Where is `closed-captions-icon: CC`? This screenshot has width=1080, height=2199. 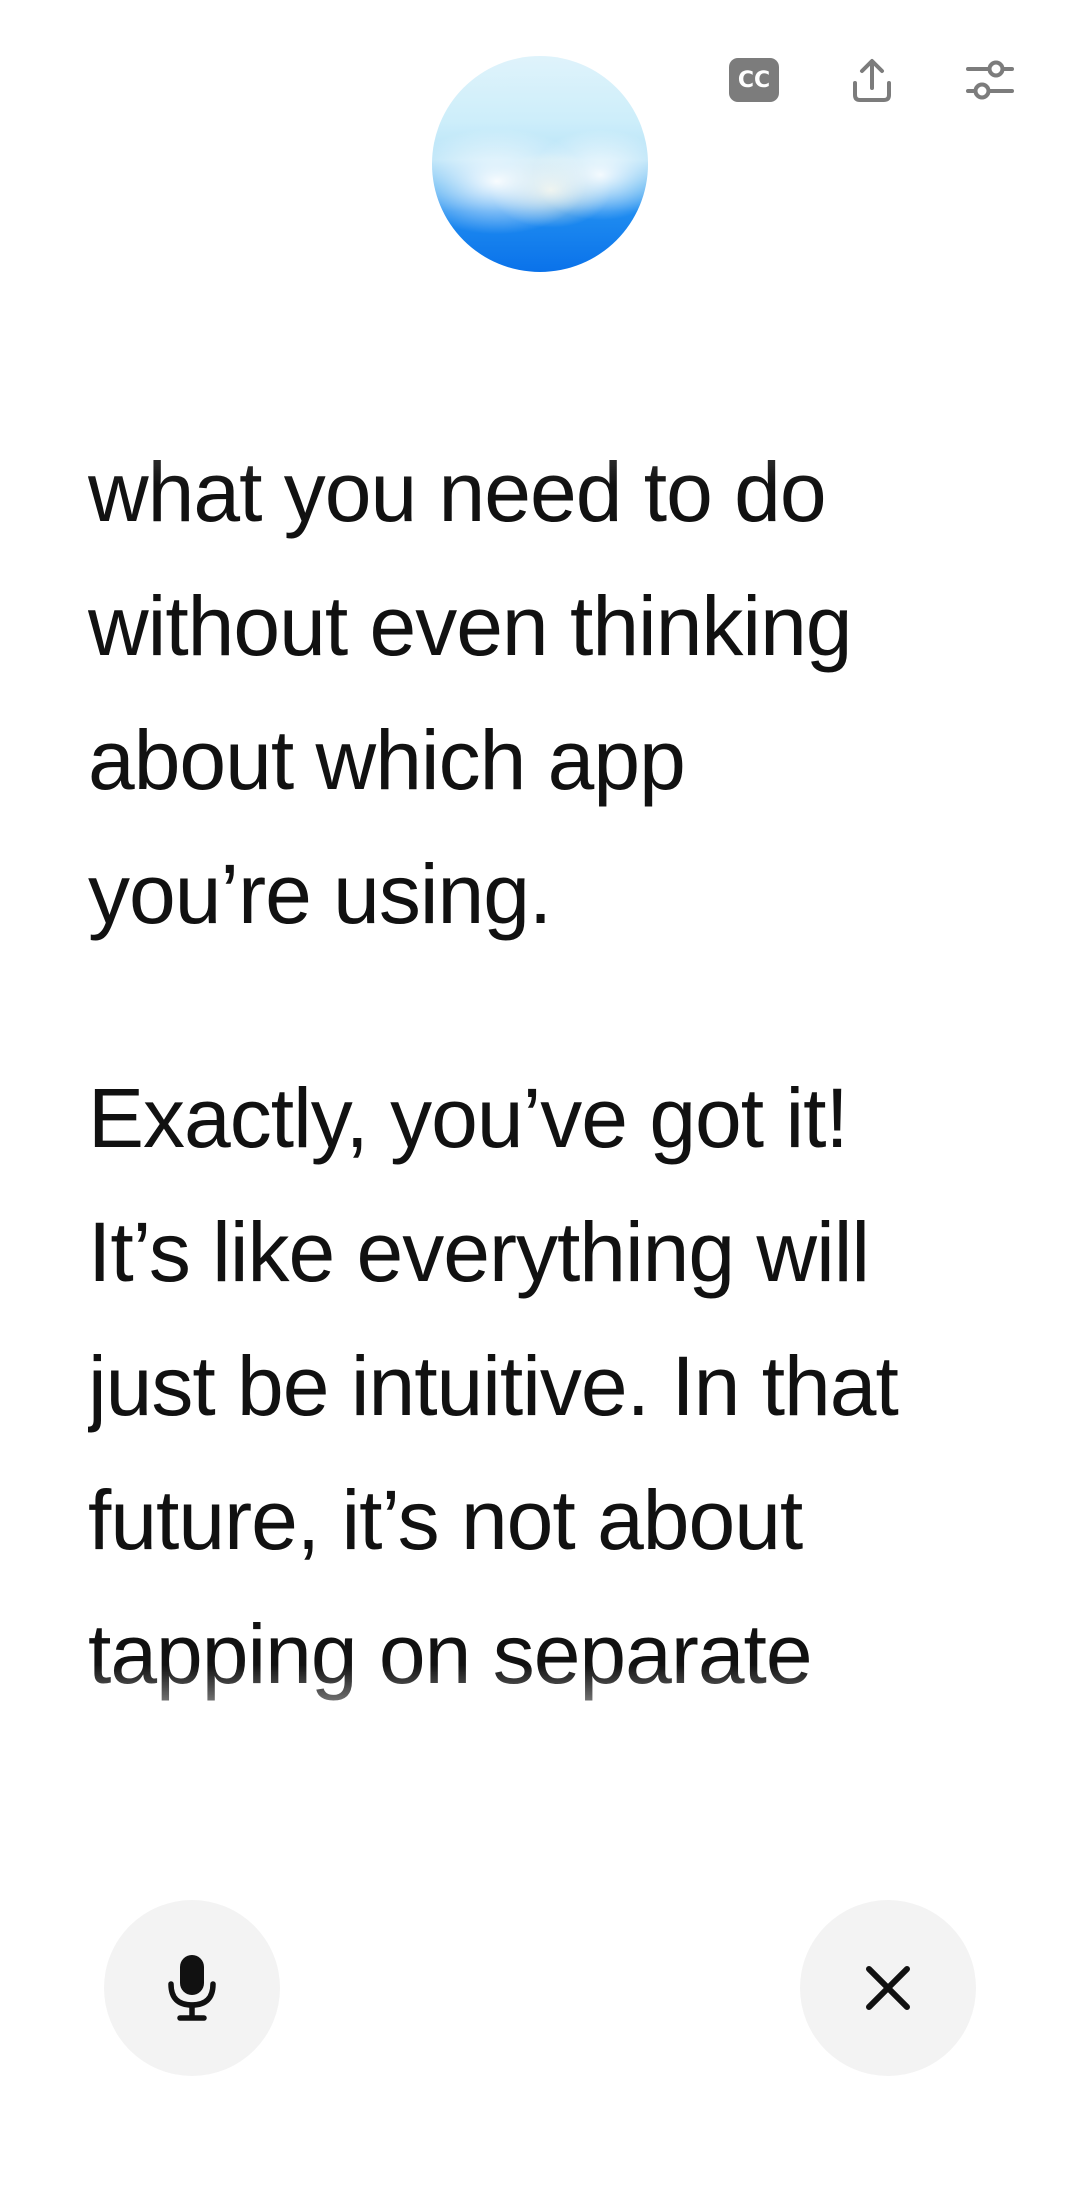
closed-captions-icon: CC is located at coordinates (754, 80).